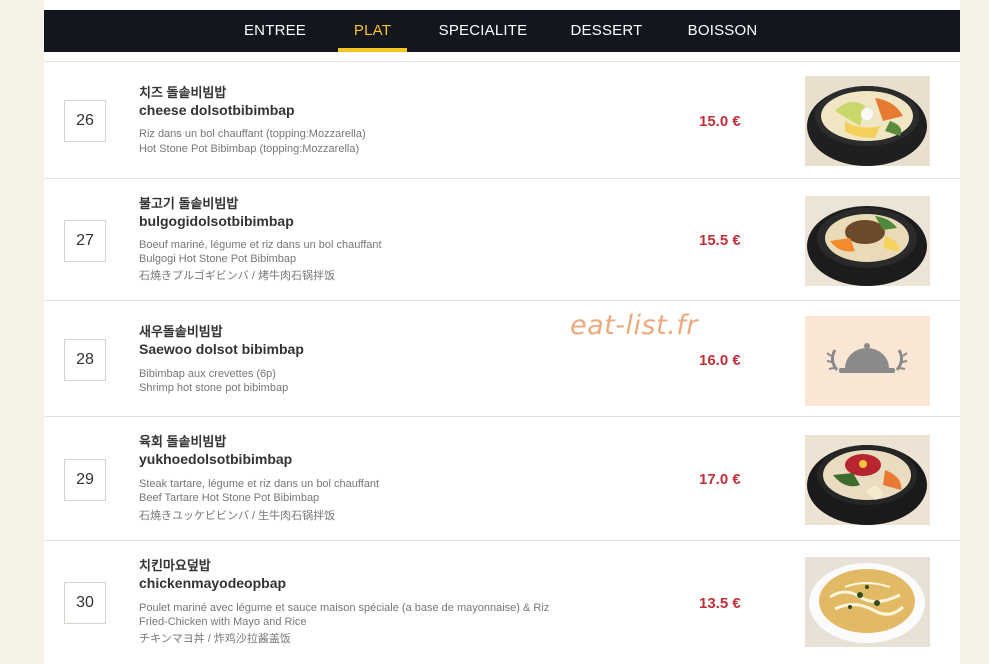 This screenshot has width=989, height=664. I want to click on bibimbap-bulgogi-photo, so click(867, 241).